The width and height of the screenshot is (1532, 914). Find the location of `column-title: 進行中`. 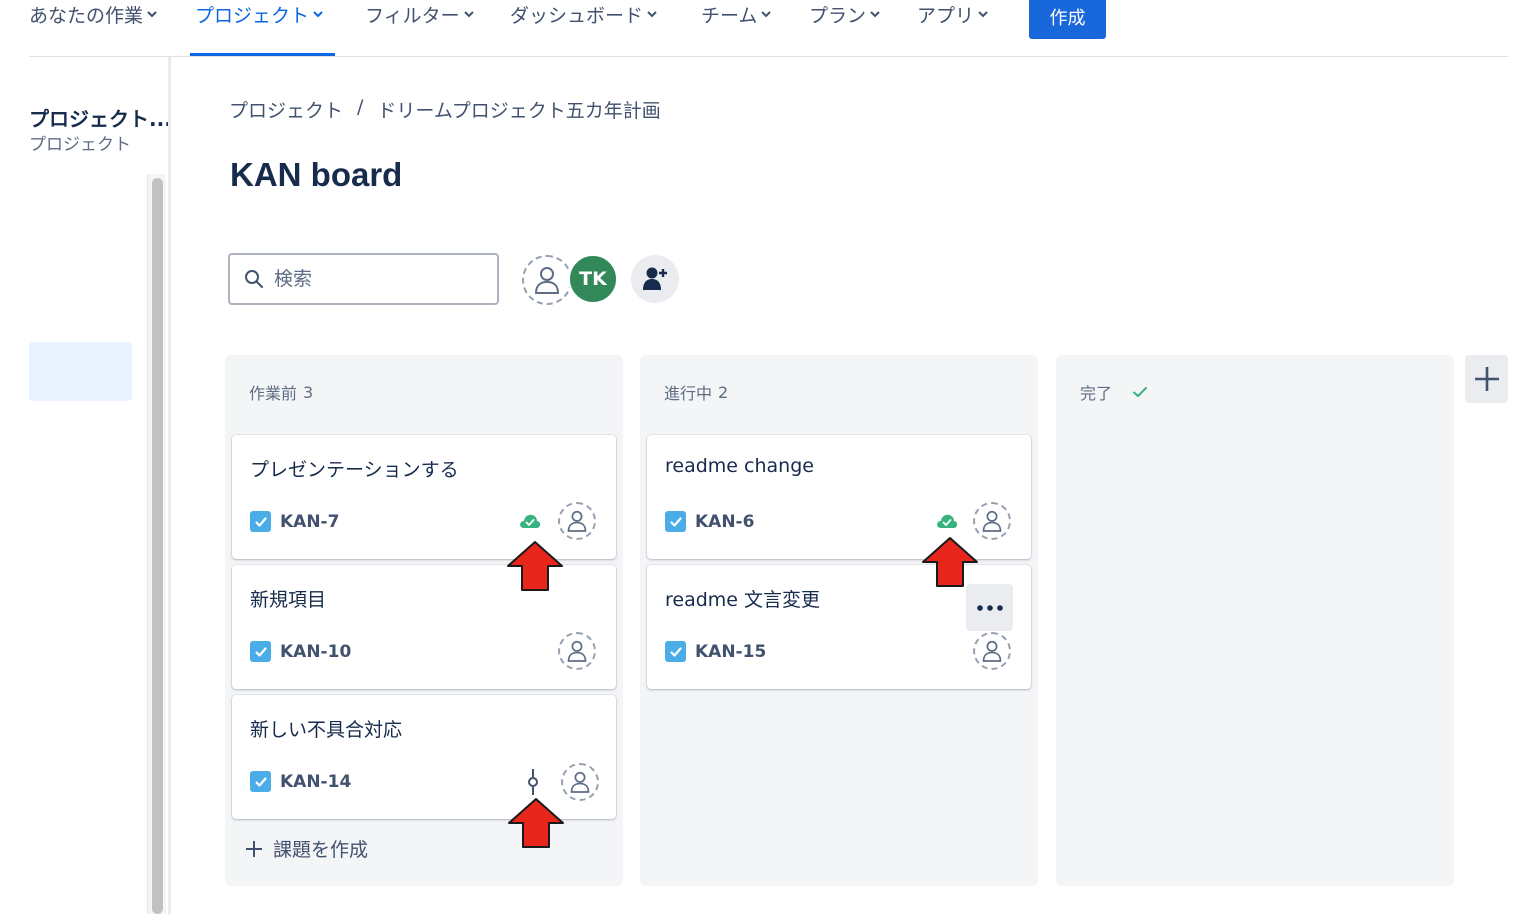

column-title: 進行中 is located at coordinates (688, 393).